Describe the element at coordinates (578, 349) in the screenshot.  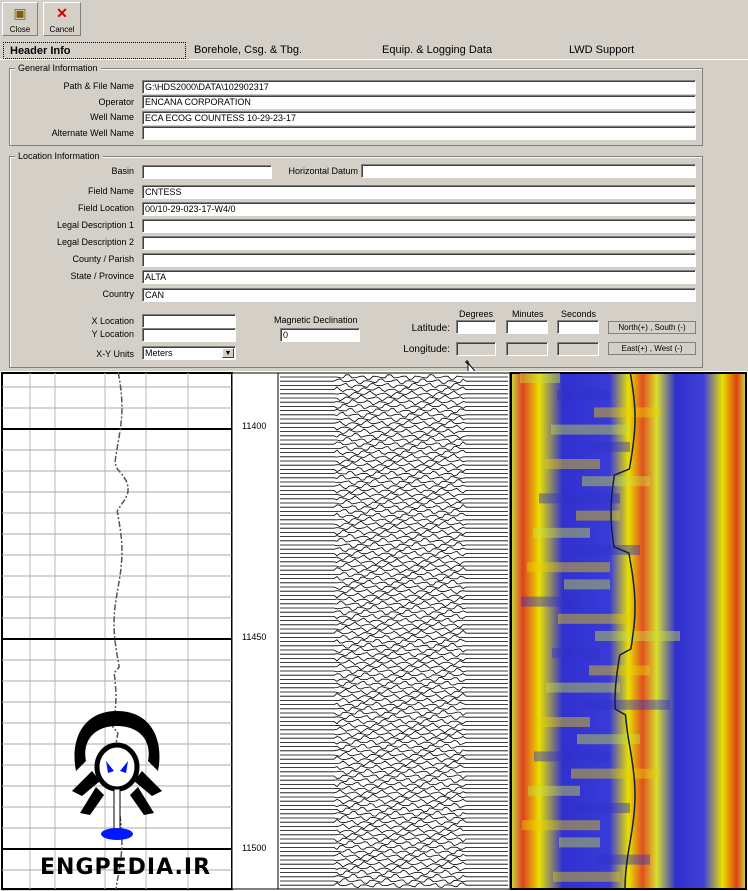
I see `lon-seconds-field` at that location.